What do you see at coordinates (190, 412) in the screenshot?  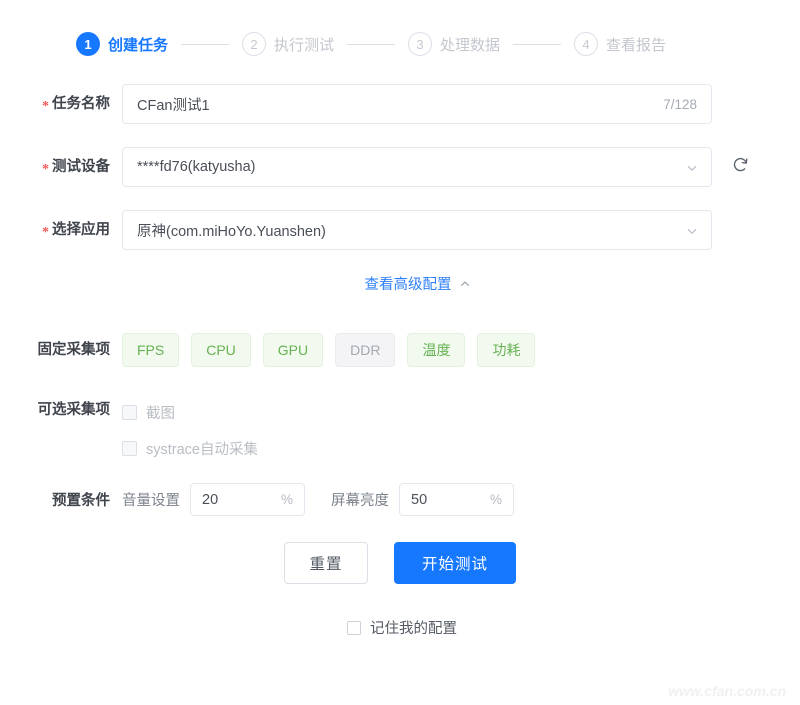 I see `checkbox-row-screenshot: 截图` at bounding box center [190, 412].